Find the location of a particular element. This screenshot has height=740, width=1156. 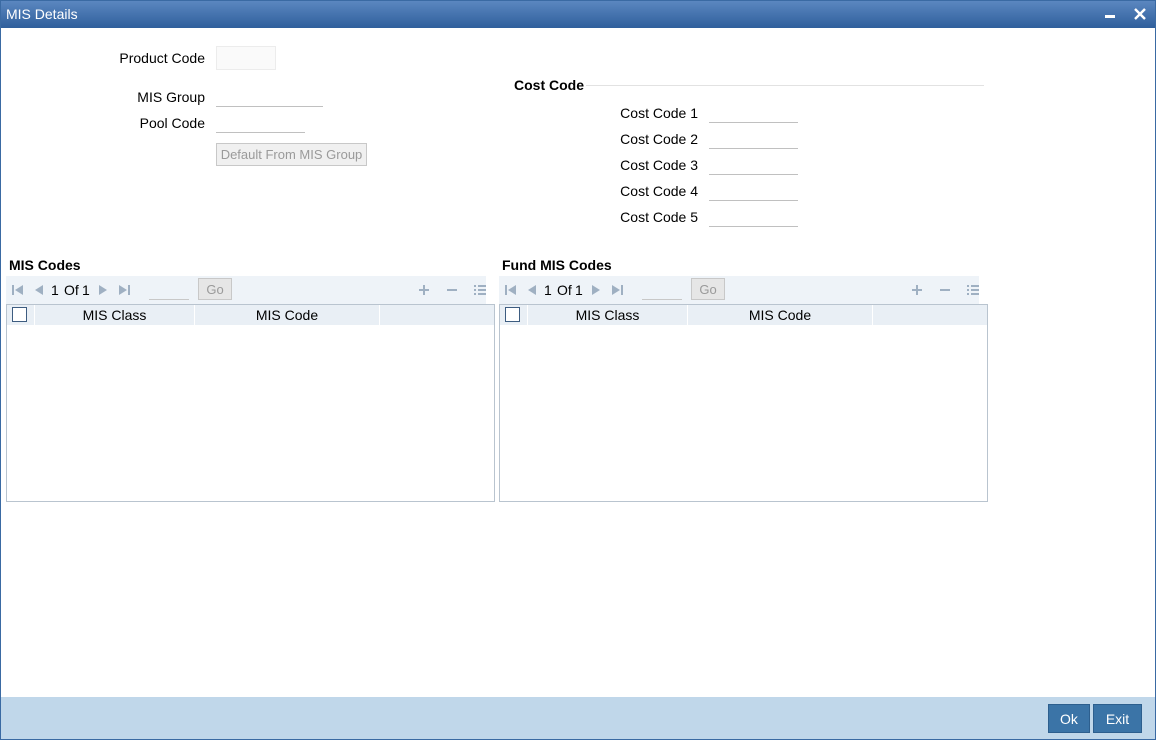

cost-code-5-label: Cost Code 5 is located at coordinates (659, 217).